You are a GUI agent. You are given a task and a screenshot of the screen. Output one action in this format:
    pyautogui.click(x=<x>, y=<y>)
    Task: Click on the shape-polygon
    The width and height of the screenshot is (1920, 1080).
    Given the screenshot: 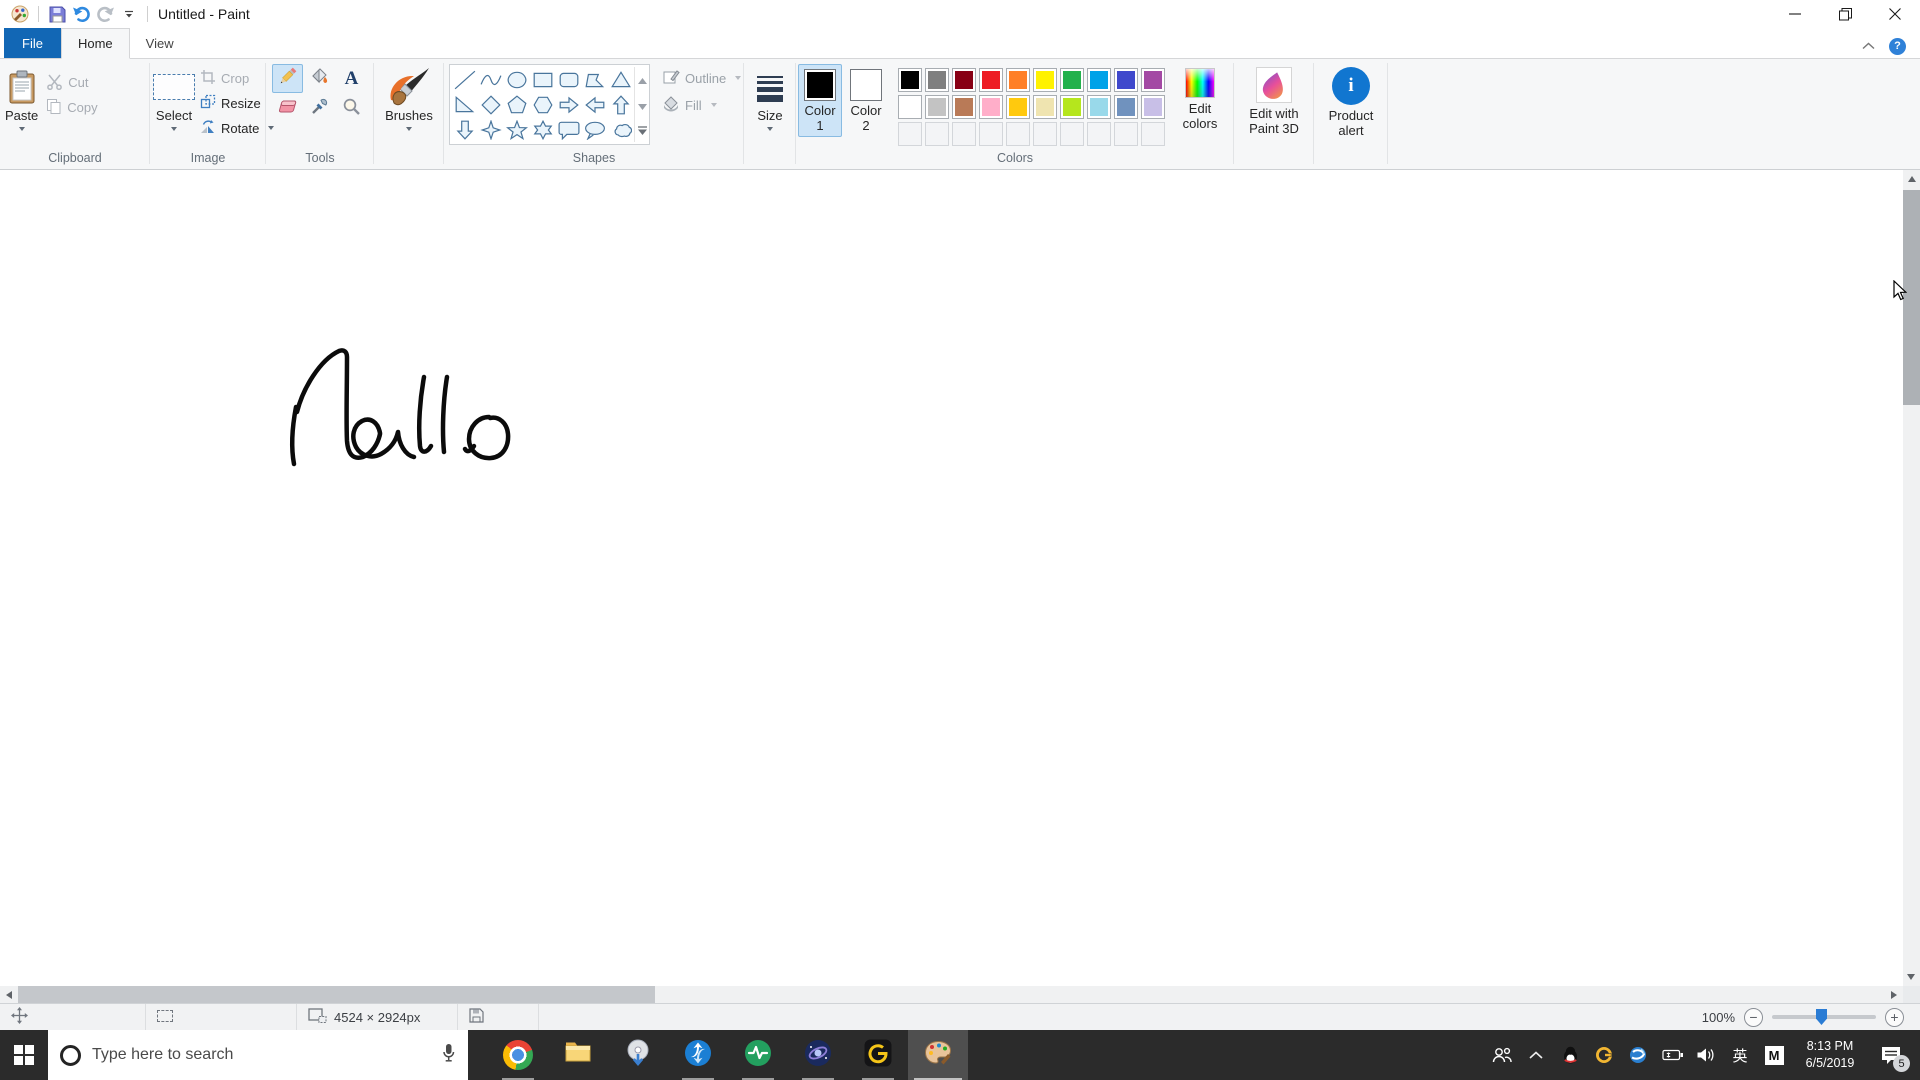 What is the action you would take?
    pyautogui.click(x=595, y=79)
    